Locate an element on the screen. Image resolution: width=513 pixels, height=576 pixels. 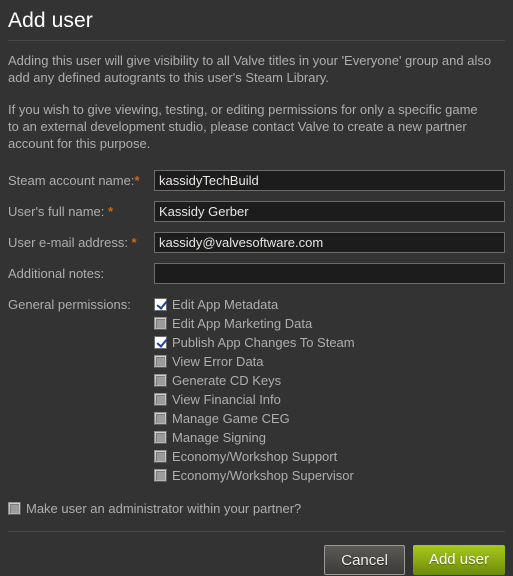
label-additional-notes: Additional notes: is located at coordinates (81, 273).